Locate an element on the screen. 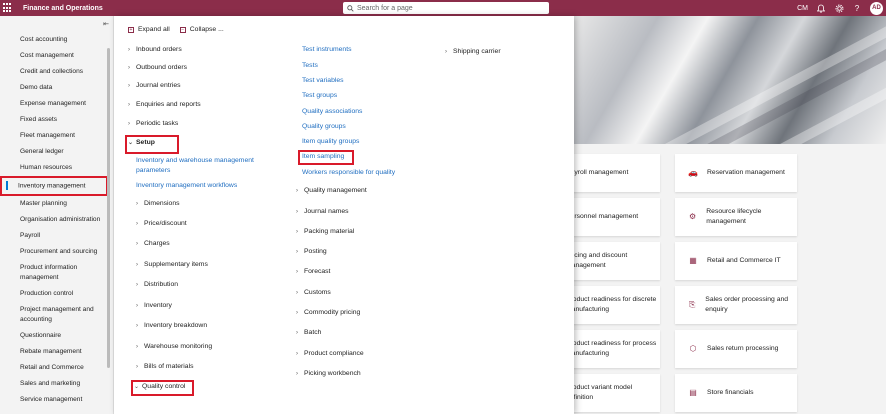 This screenshot has width=886, height=414. menu-group: › Commodity pricing is located at coordinates (328, 312).